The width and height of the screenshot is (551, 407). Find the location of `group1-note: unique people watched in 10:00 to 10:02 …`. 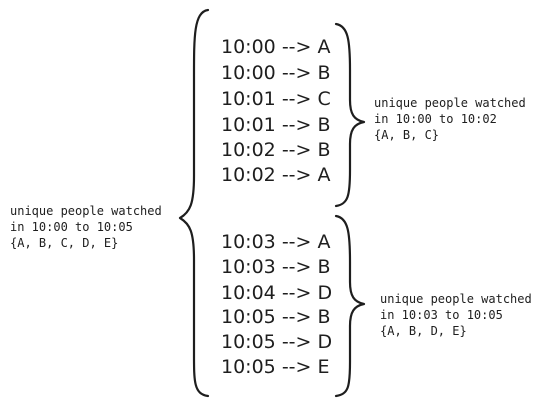

group1-note: unique people watched in 10:00 to 10:02 … is located at coordinates (450, 119).